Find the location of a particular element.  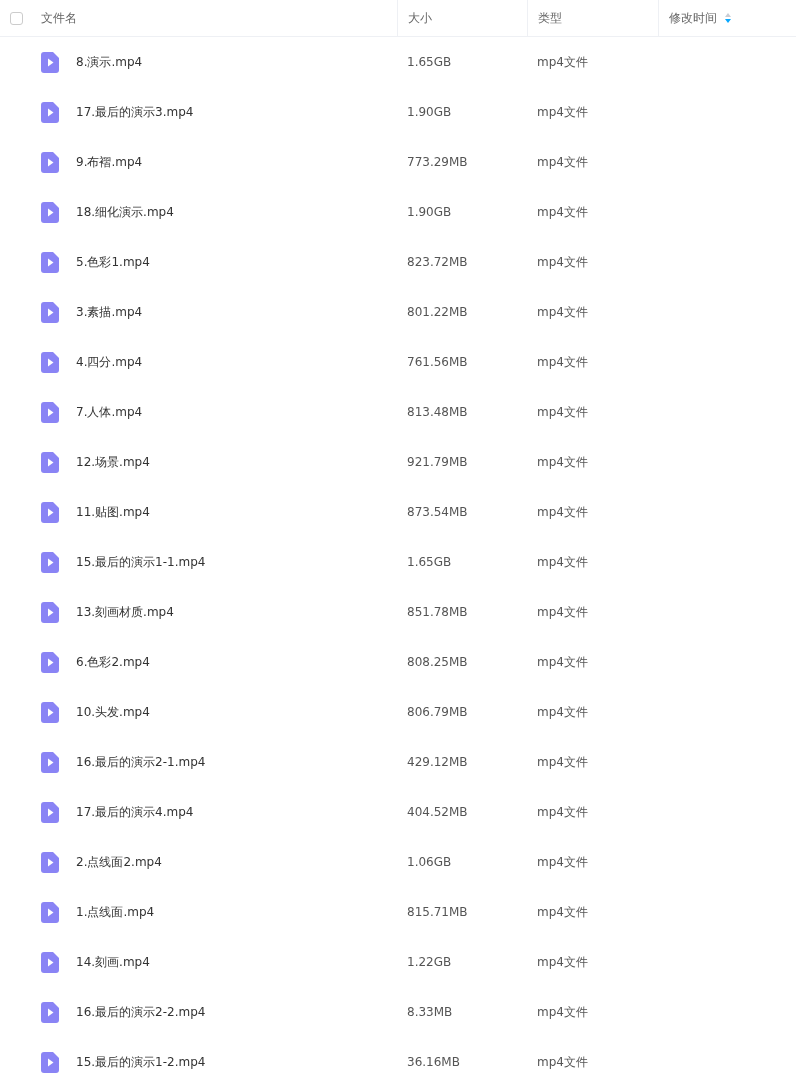

column-header: 类型 is located at coordinates (550, 18).